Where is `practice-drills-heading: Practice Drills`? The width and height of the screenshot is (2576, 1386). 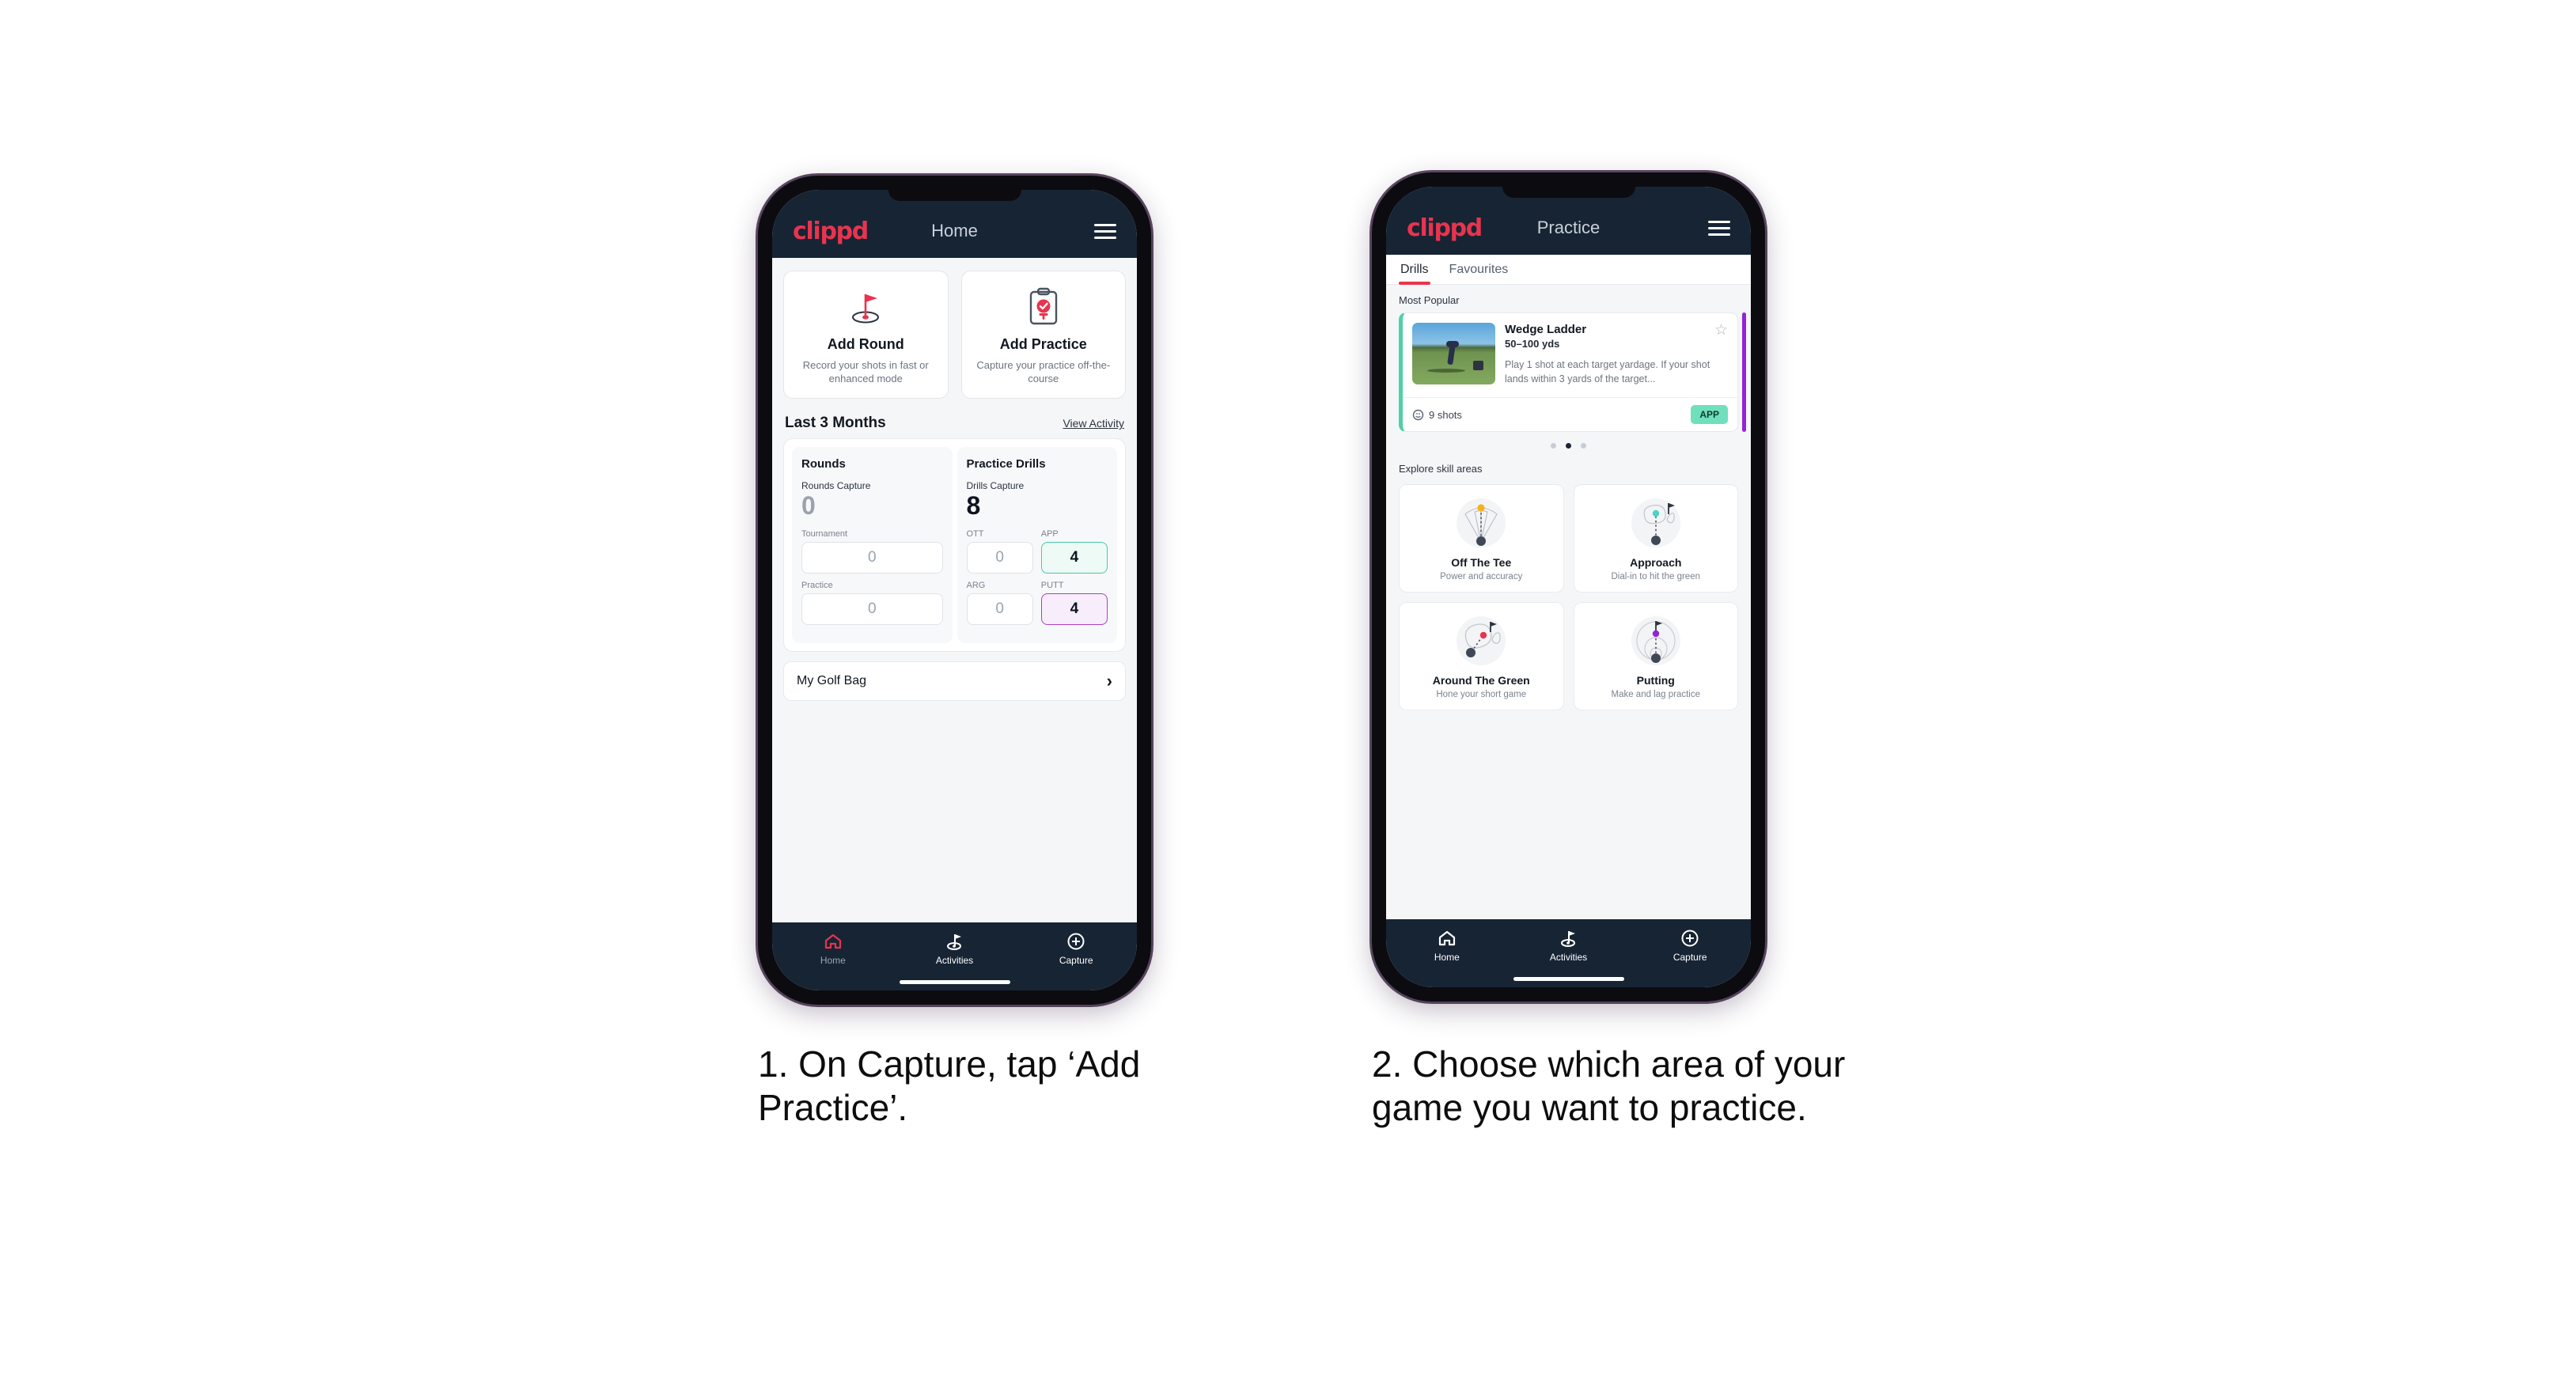 practice-drills-heading: Practice Drills is located at coordinates (1006, 464).